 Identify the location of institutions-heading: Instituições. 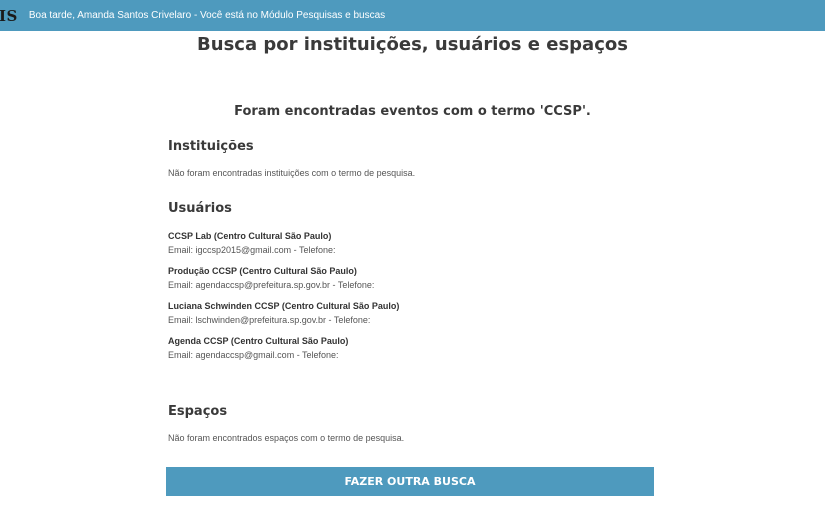
(211, 146).